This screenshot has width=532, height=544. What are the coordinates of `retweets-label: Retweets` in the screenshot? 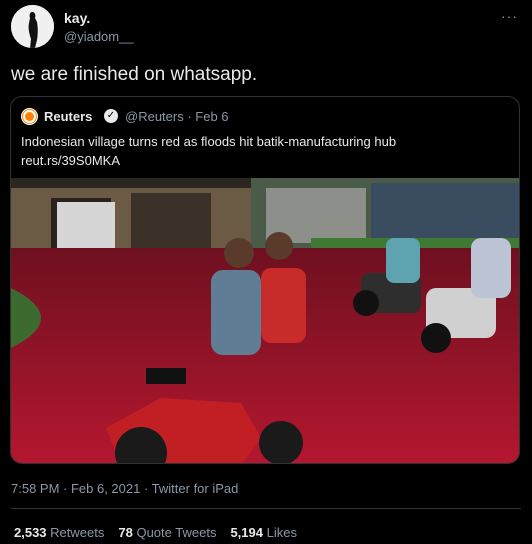 It's located at (77, 532).